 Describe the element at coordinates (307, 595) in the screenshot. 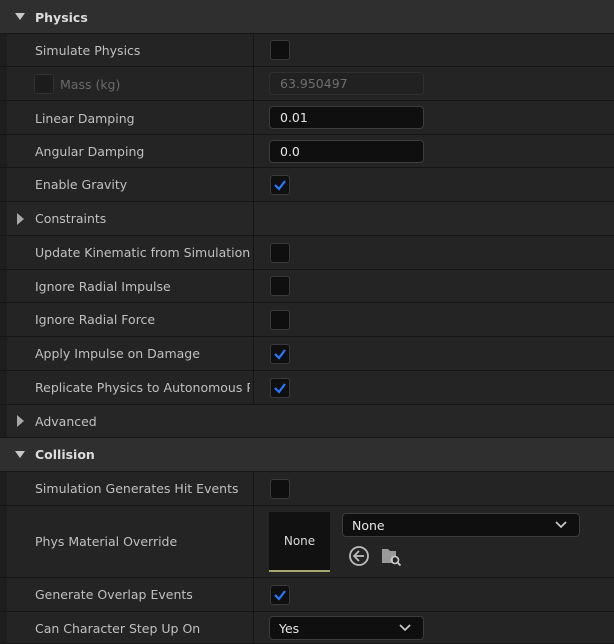

I see `row-generate-overlap-events: Generate Overlap Events` at that location.